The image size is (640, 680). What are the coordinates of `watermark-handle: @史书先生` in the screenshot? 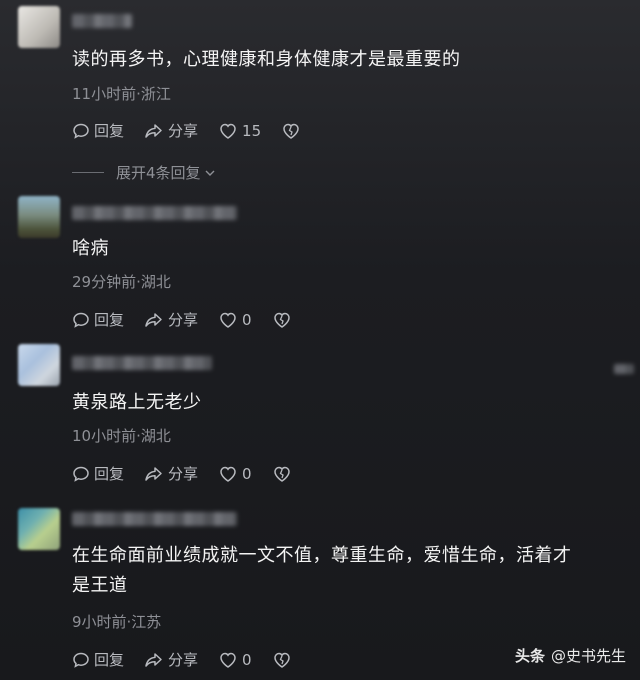 It's located at (588, 656).